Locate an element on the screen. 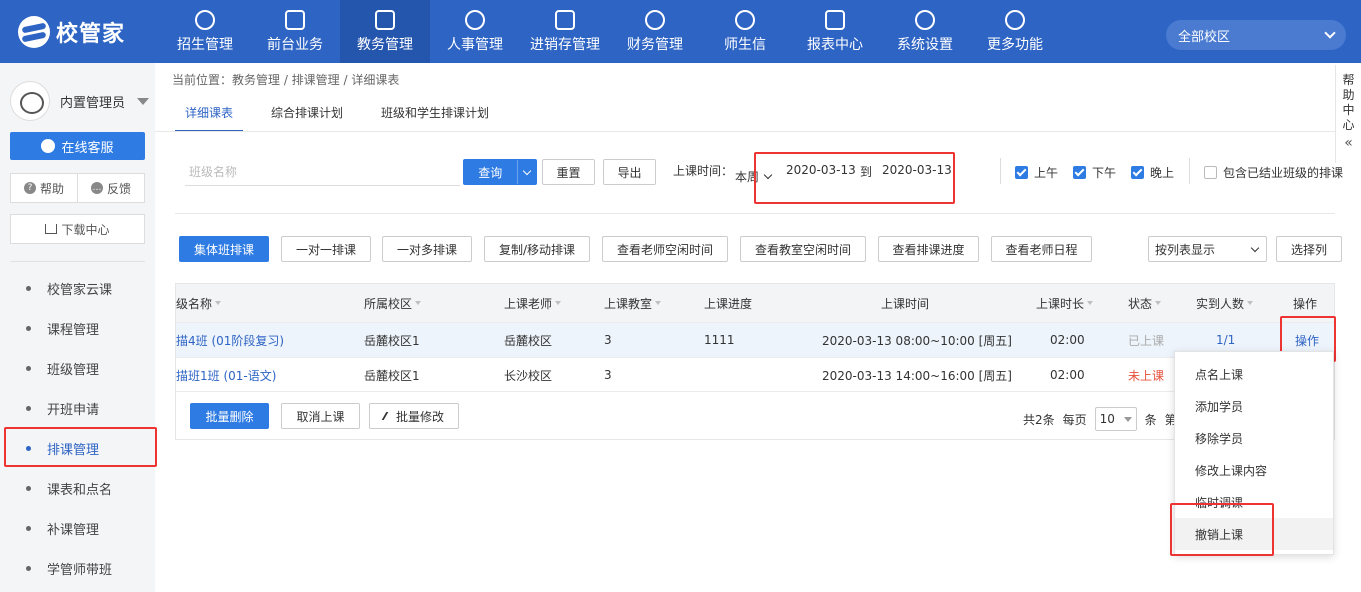  header-attendance: 实到人数 is located at coordinates (1225, 303).